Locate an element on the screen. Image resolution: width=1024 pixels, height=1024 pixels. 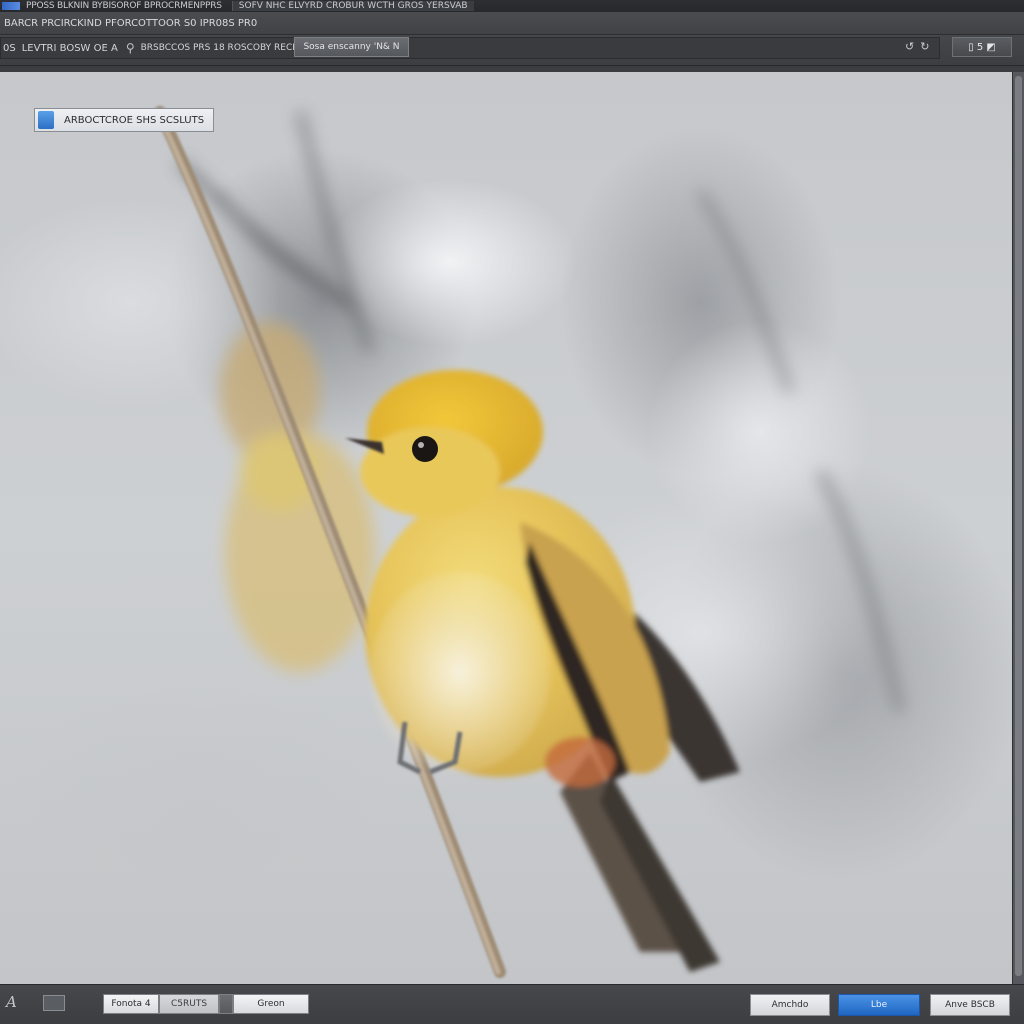
breadcrumb-tab: Sosa enscanny 'N& N is located at coordinates (351, 47).